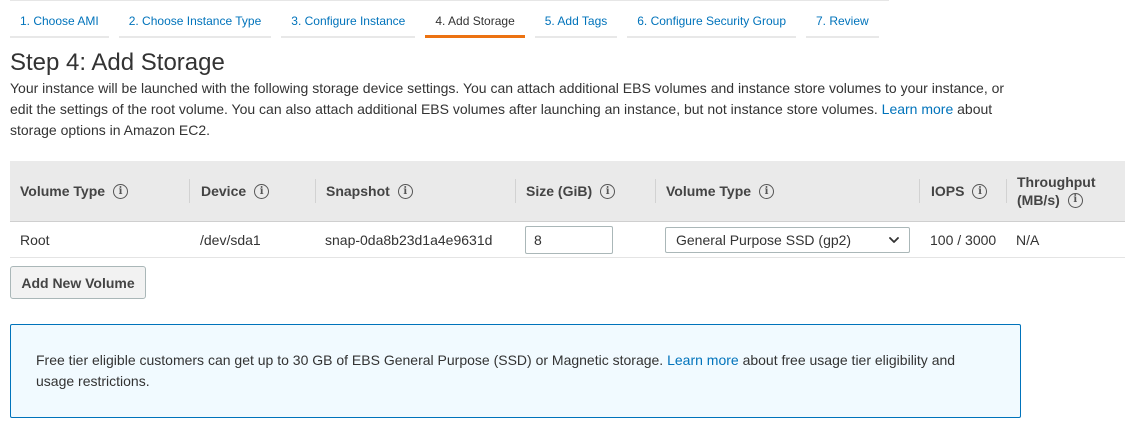  I want to click on cell-snapshot: snap-0da8b23d1a4e9631d, so click(409, 239).